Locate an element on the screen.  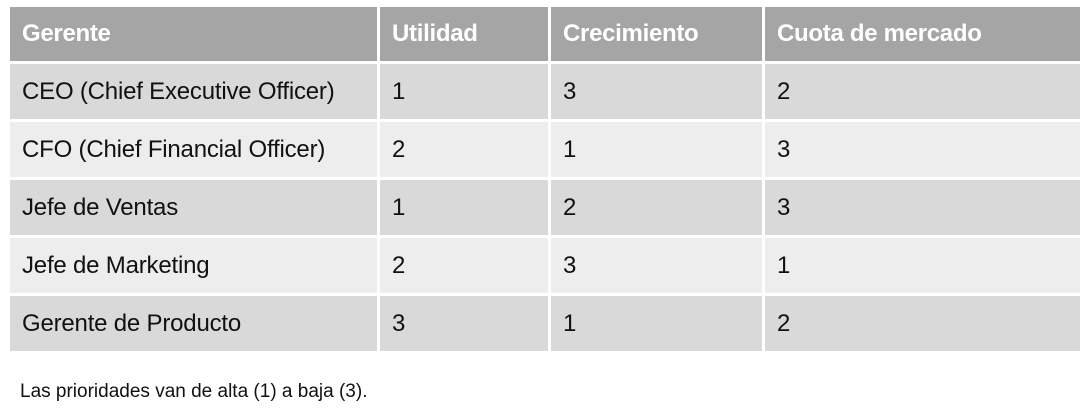
column-header-cuota-de-mercado: Cuota de mercado is located at coordinates (922, 34).